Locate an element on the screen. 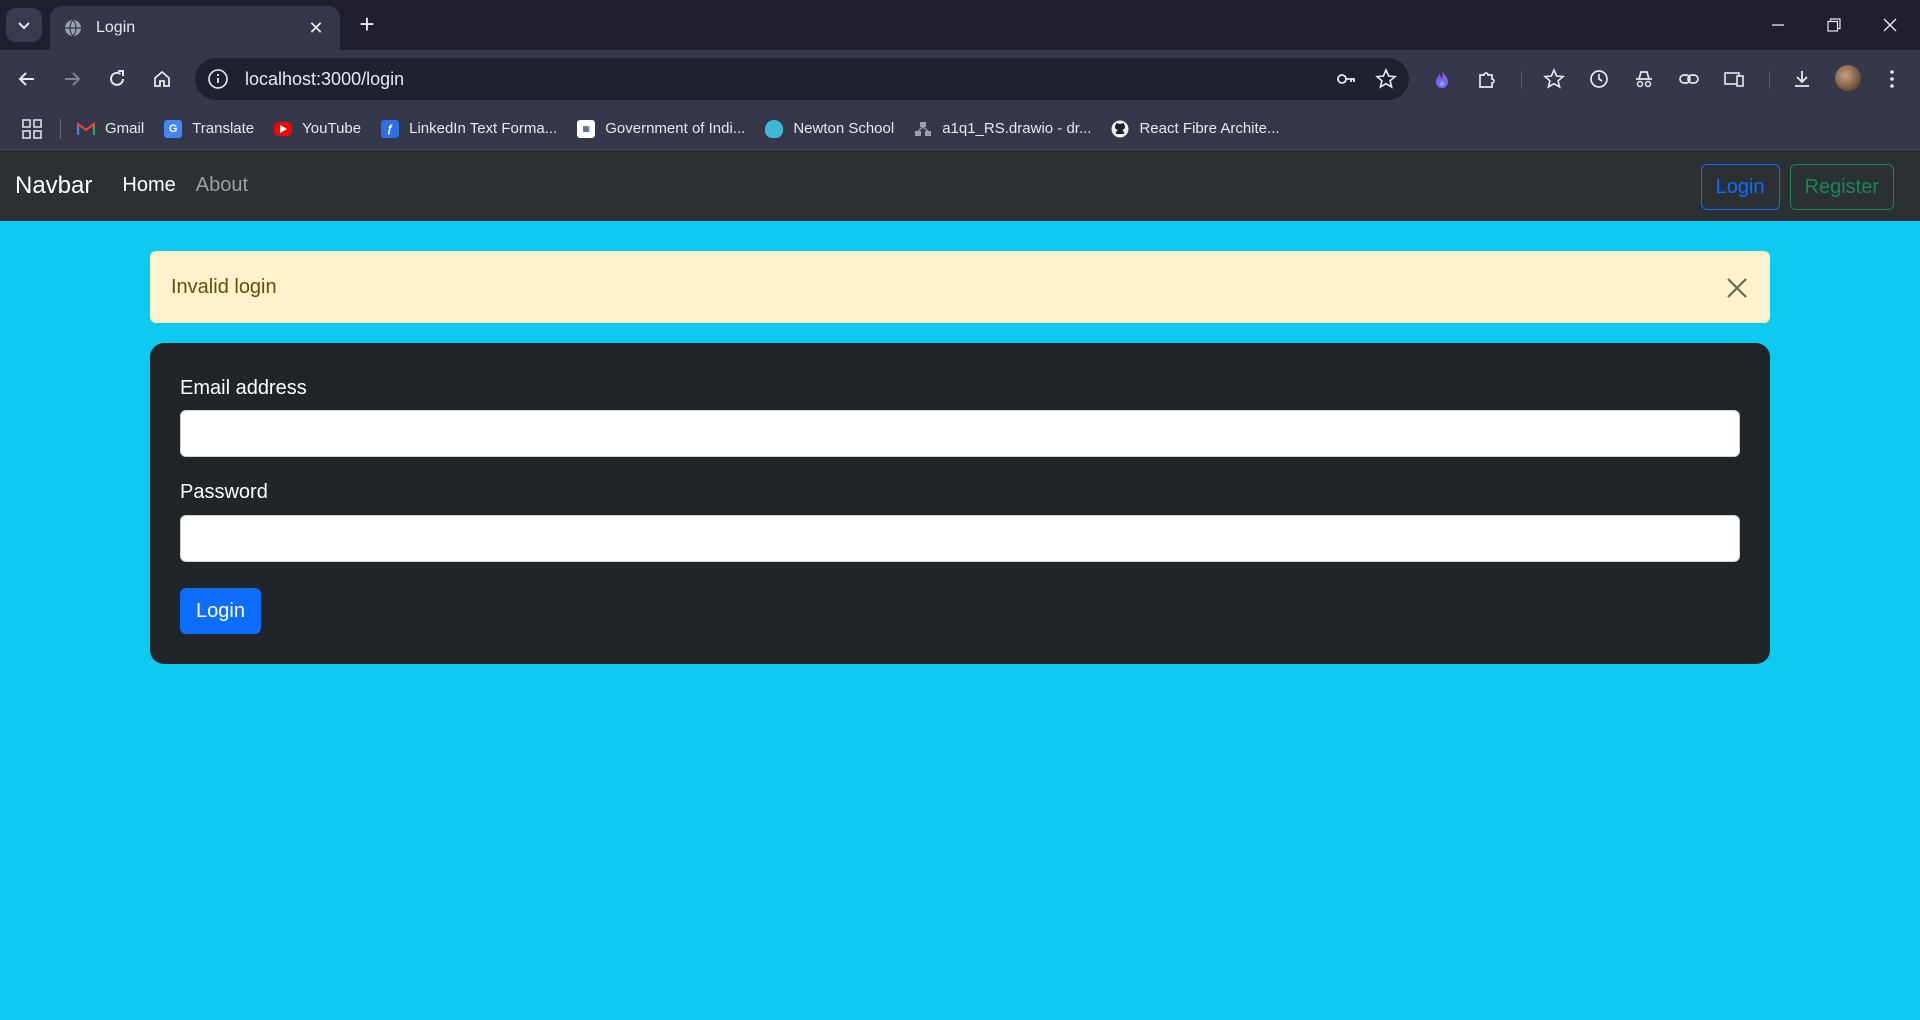 This screenshot has height=1020, width=1920. warning-alert: Invalid login is located at coordinates (960, 287).